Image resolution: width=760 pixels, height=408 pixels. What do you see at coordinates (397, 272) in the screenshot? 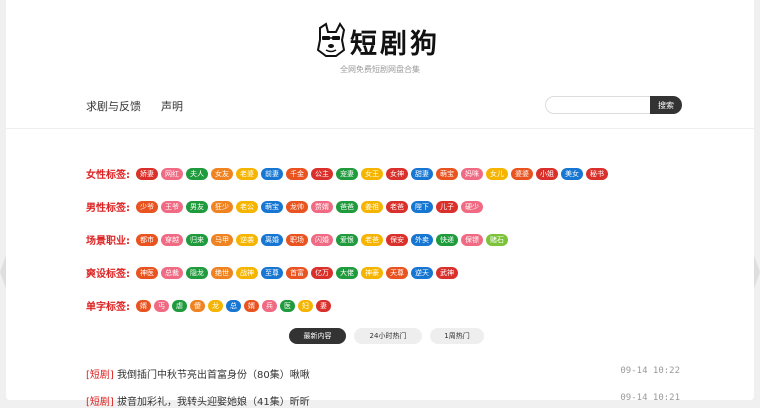
I see `tag-pill: 天尊` at bounding box center [397, 272].